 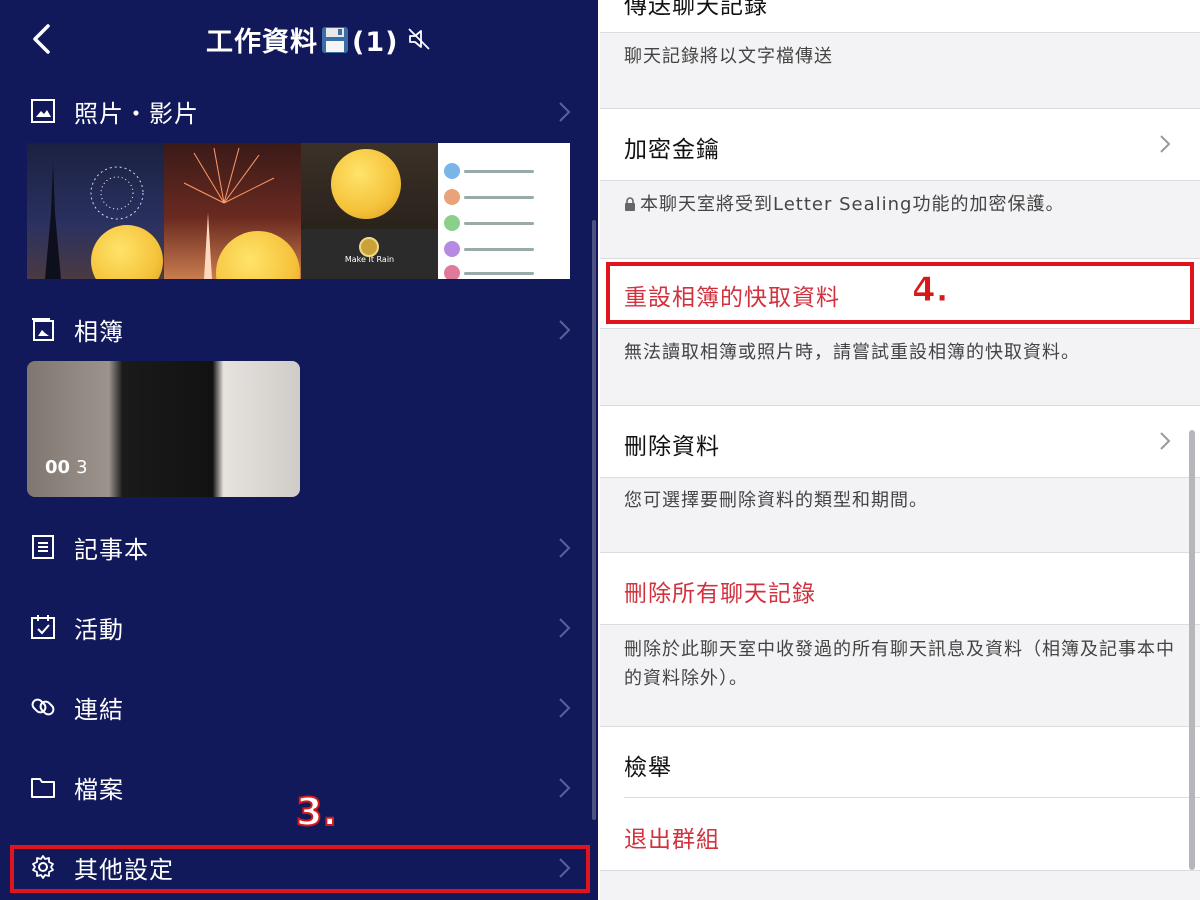 I want to click on encryption-desc-text: 本聊天室將受到Letter Sealing功能的加密保護。, so click(x=852, y=204).